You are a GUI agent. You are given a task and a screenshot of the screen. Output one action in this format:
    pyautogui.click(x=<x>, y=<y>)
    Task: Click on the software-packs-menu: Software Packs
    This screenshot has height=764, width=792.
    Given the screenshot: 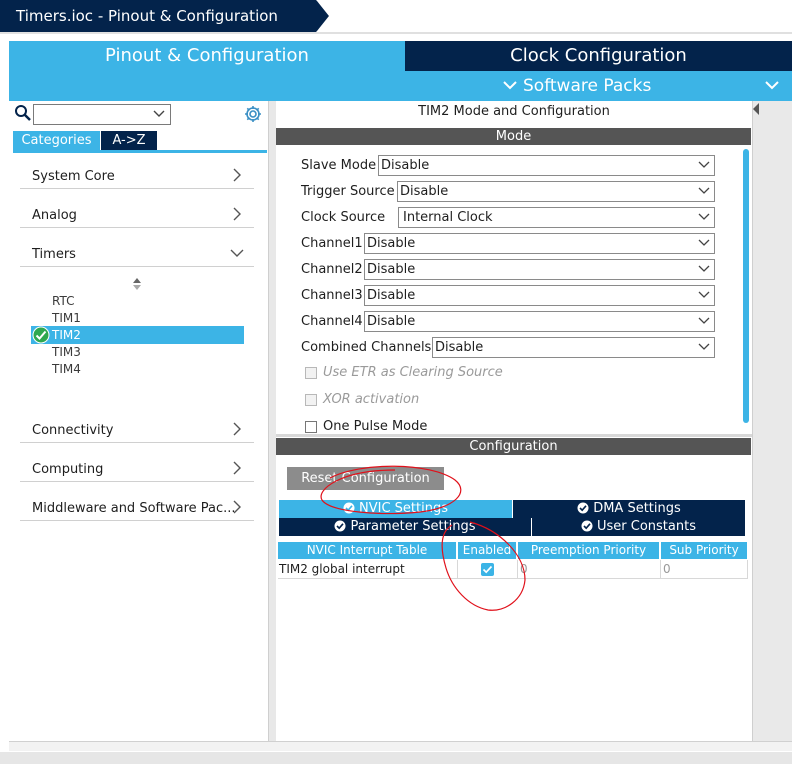 What is the action you would take?
    pyautogui.click(x=577, y=86)
    